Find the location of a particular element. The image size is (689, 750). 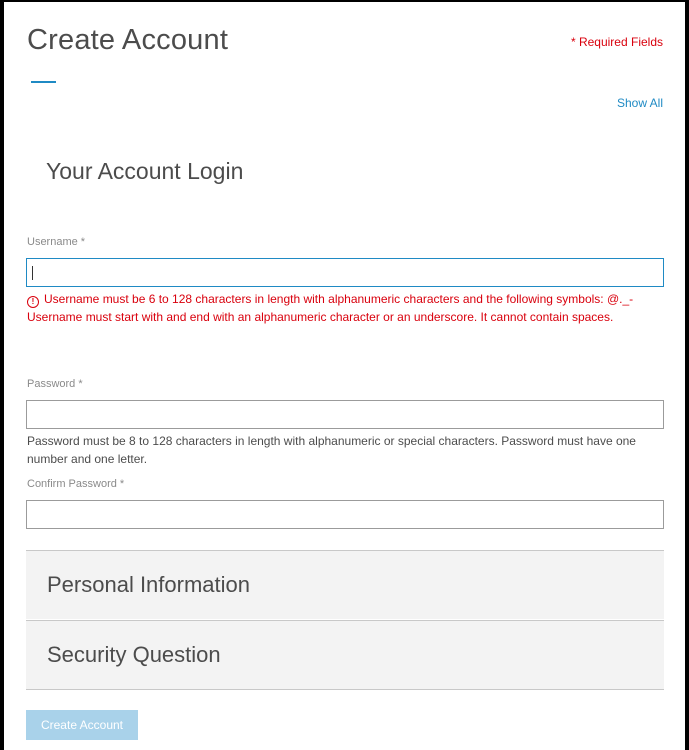

personal-information-label: Personal Information is located at coordinates (148, 584).